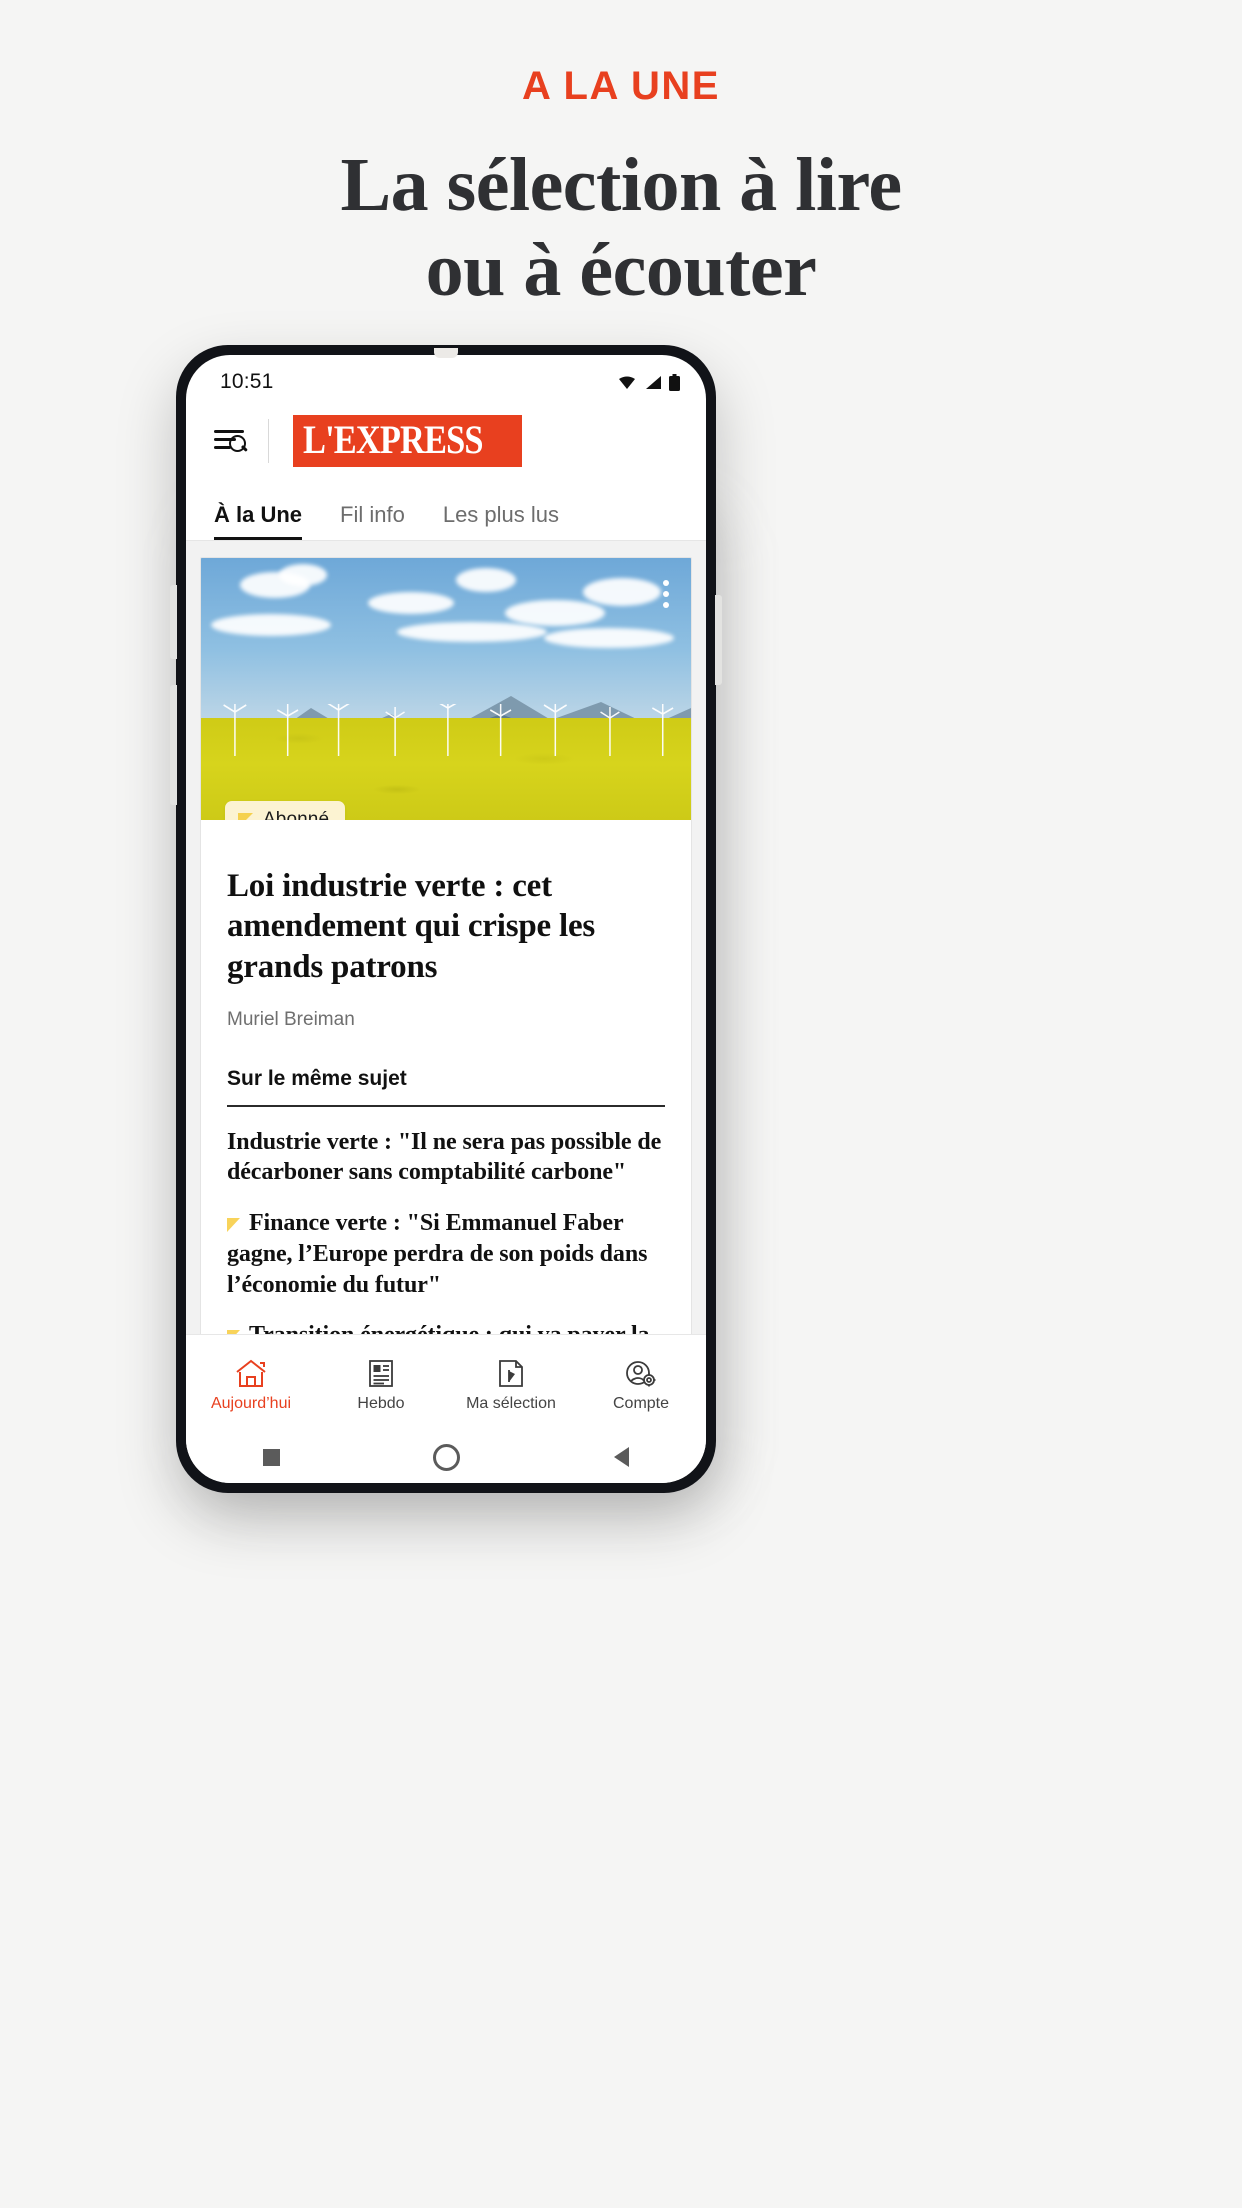 Image resolution: width=1242 pixels, height=2208 pixels. I want to click on bottom-navigation: Aujourd’hui Hebdo Ma sélection Compte, so click(446, 1382).